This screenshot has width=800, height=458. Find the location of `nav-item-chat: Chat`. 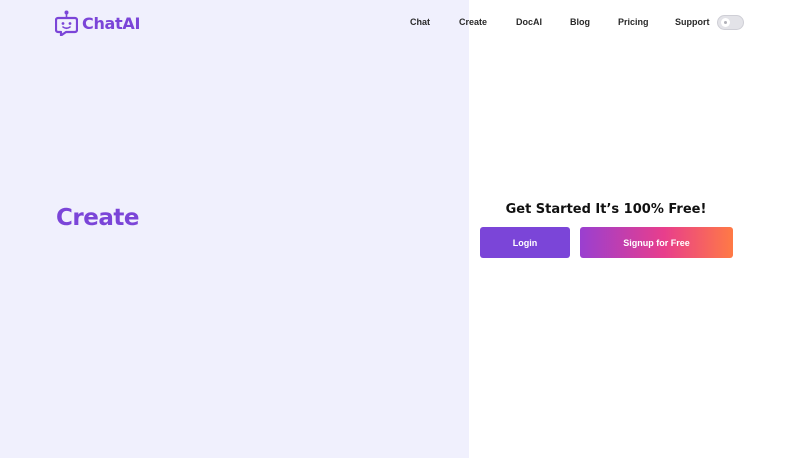

nav-item-chat: Chat is located at coordinates (420, 22).